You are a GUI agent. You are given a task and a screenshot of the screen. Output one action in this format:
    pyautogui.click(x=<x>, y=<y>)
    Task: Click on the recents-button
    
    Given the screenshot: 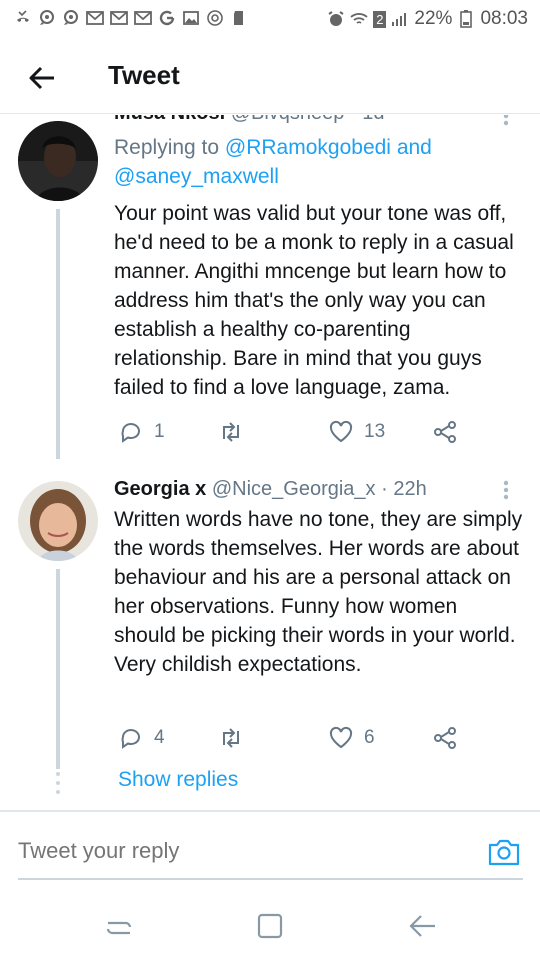 What is the action you would take?
    pyautogui.click(x=119, y=926)
    